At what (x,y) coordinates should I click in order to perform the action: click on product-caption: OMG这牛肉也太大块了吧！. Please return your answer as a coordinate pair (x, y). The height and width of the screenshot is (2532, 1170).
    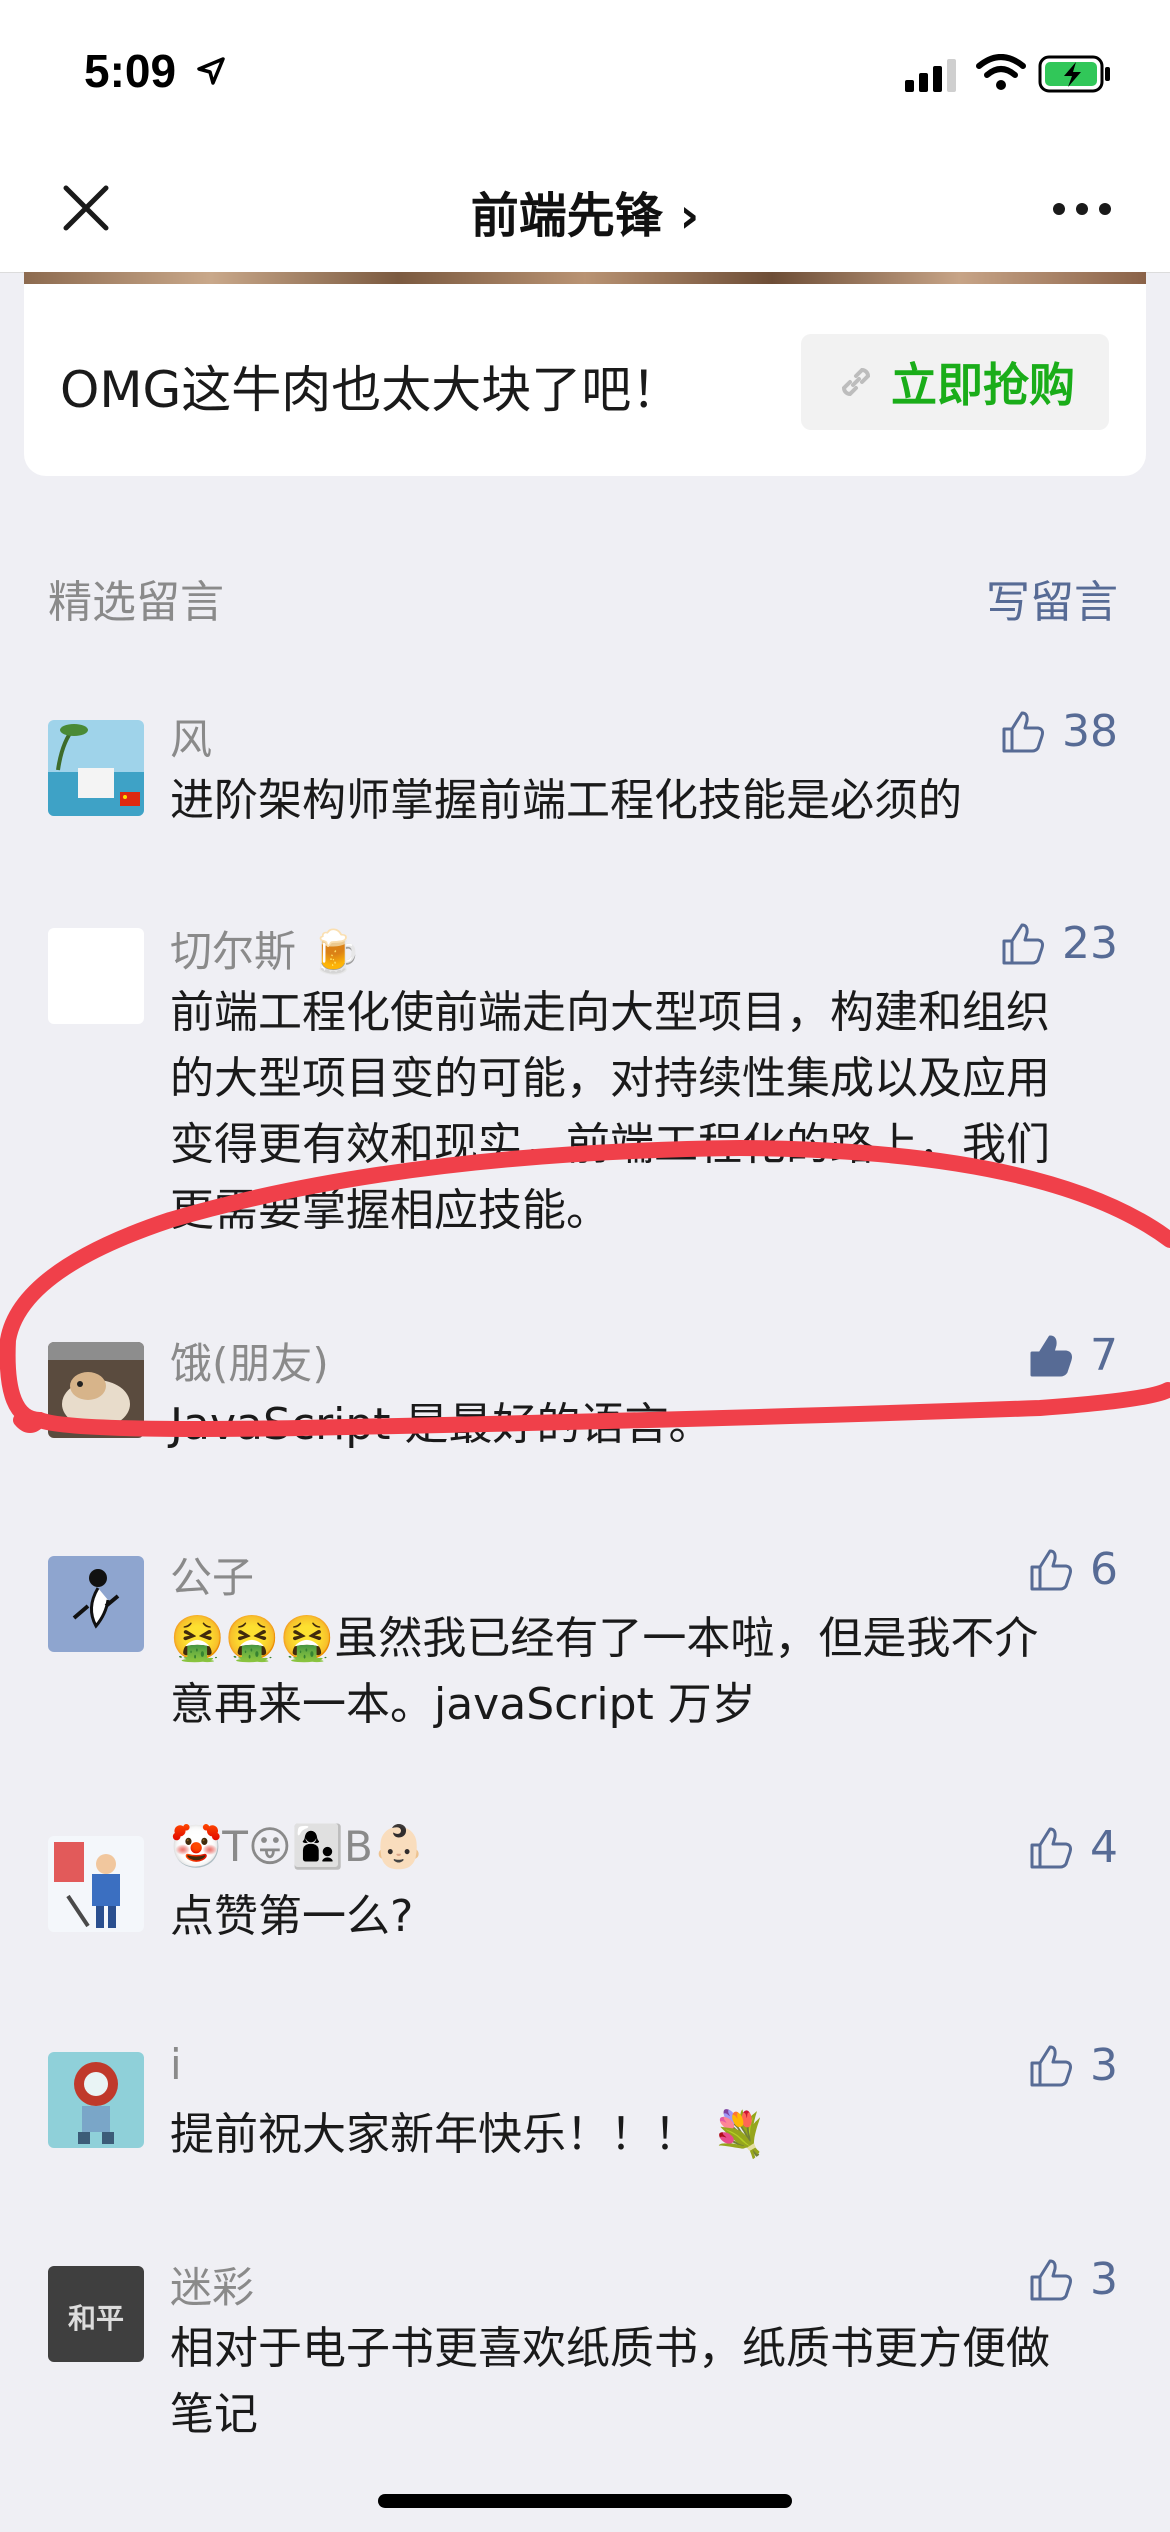
    Looking at the image, I should click on (371, 390).